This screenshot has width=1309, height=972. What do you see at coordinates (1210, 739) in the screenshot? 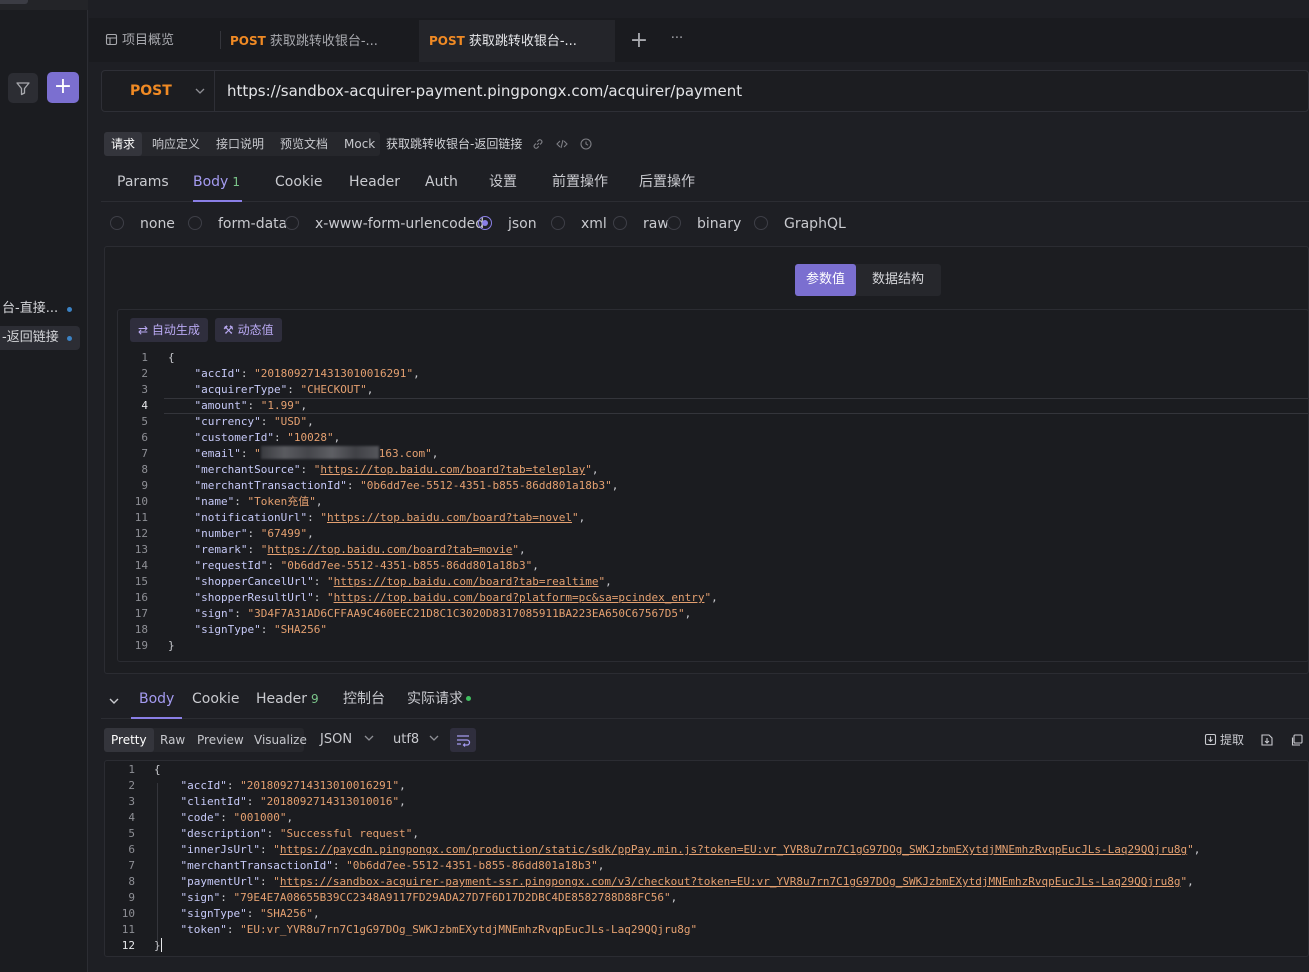
I see `extract-icon` at bounding box center [1210, 739].